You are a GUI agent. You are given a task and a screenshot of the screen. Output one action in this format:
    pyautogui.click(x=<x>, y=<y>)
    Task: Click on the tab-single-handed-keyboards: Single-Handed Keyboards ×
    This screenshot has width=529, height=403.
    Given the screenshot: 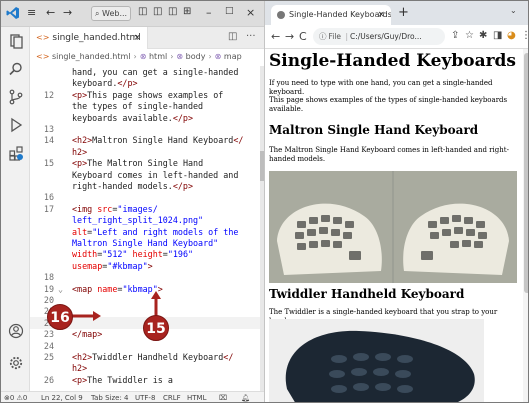 What is the action you would take?
    pyautogui.click(x=331, y=15)
    